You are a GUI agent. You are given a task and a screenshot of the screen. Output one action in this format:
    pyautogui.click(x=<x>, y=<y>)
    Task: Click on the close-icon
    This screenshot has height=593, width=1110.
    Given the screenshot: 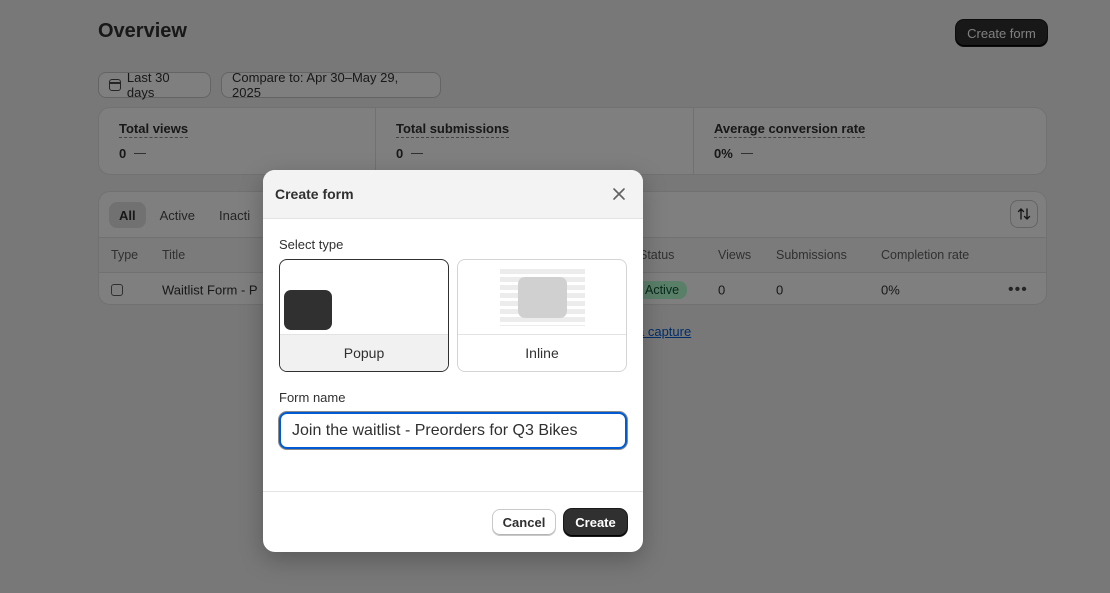 What is the action you would take?
    pyautogui.click(x=619, y=194)
    